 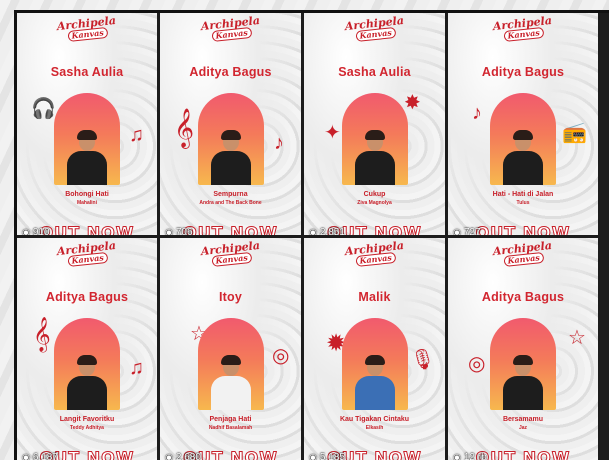 I want to click on song-title: Kau Tigakan Cintaku, so click(x=374, y=419).